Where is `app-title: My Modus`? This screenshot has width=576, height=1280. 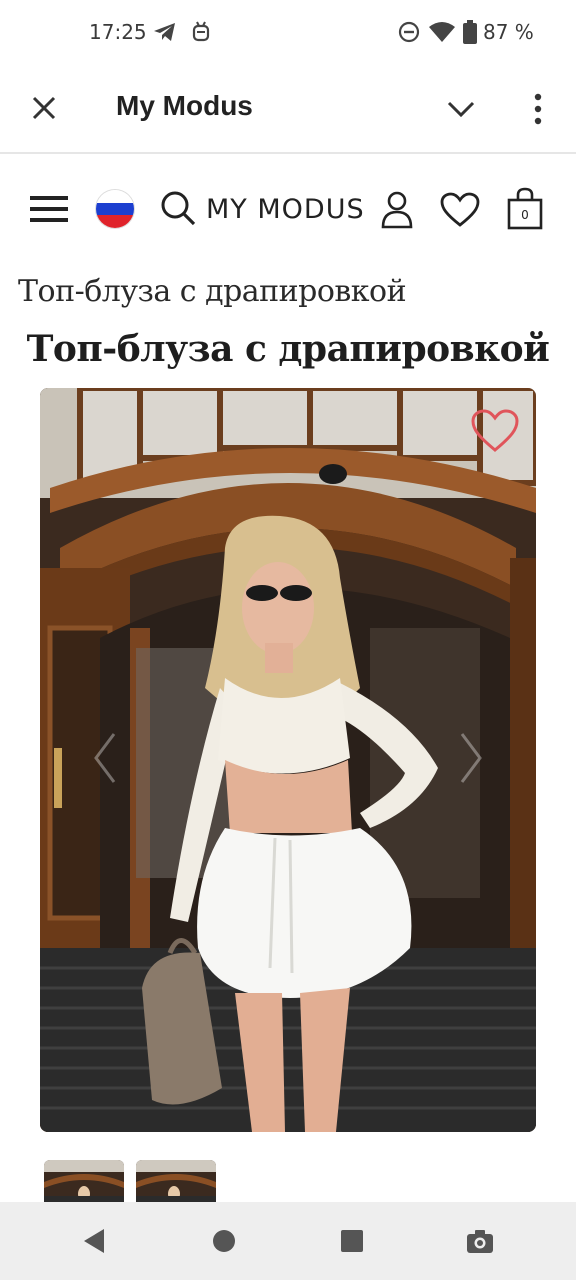 app-title: My Modus is located at coordinates (184, 105).